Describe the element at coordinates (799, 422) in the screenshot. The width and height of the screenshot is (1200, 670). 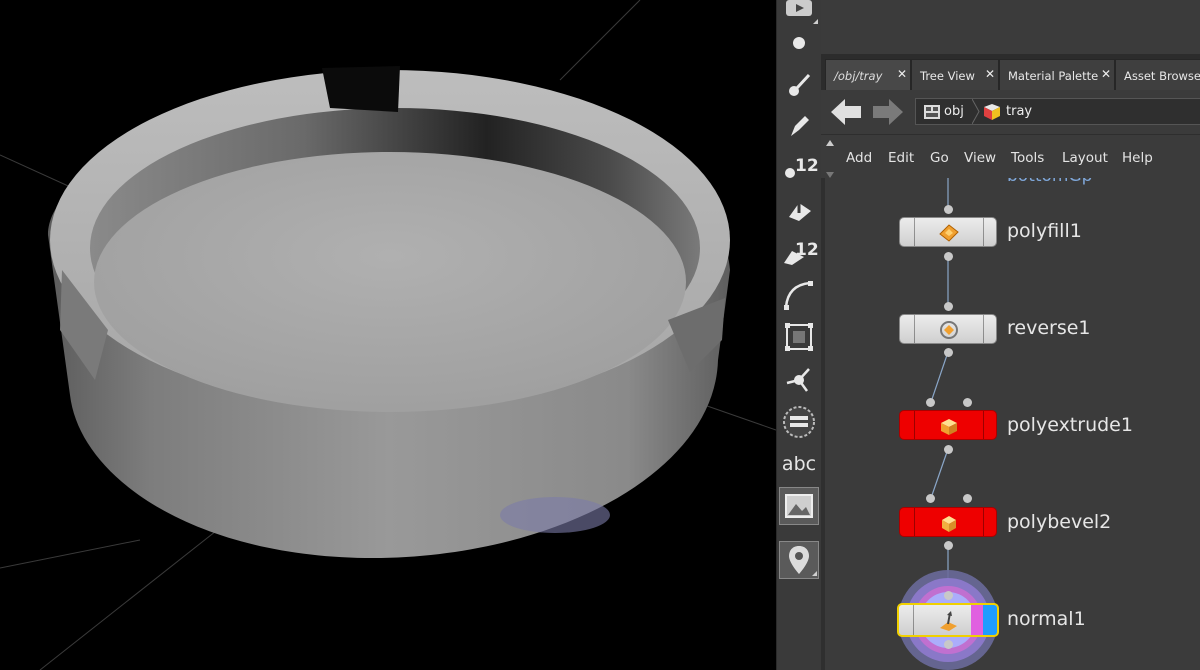
I see `wireframe-icon` at that location.